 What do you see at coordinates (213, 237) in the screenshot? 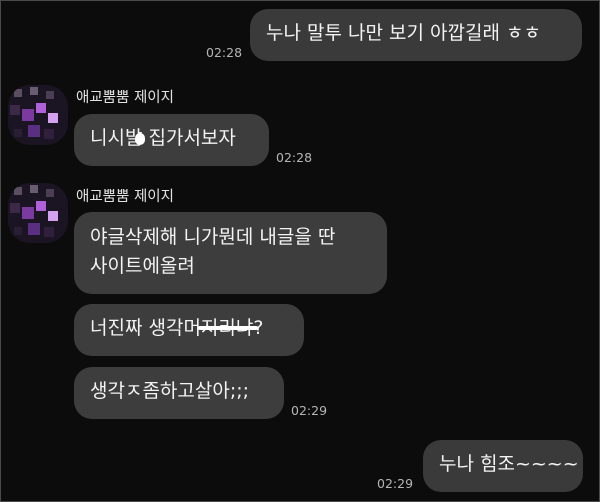
I see `message-text-line: 야글삭제해 니가뭔데 내글을 딴` at bounding box center [213, 237].